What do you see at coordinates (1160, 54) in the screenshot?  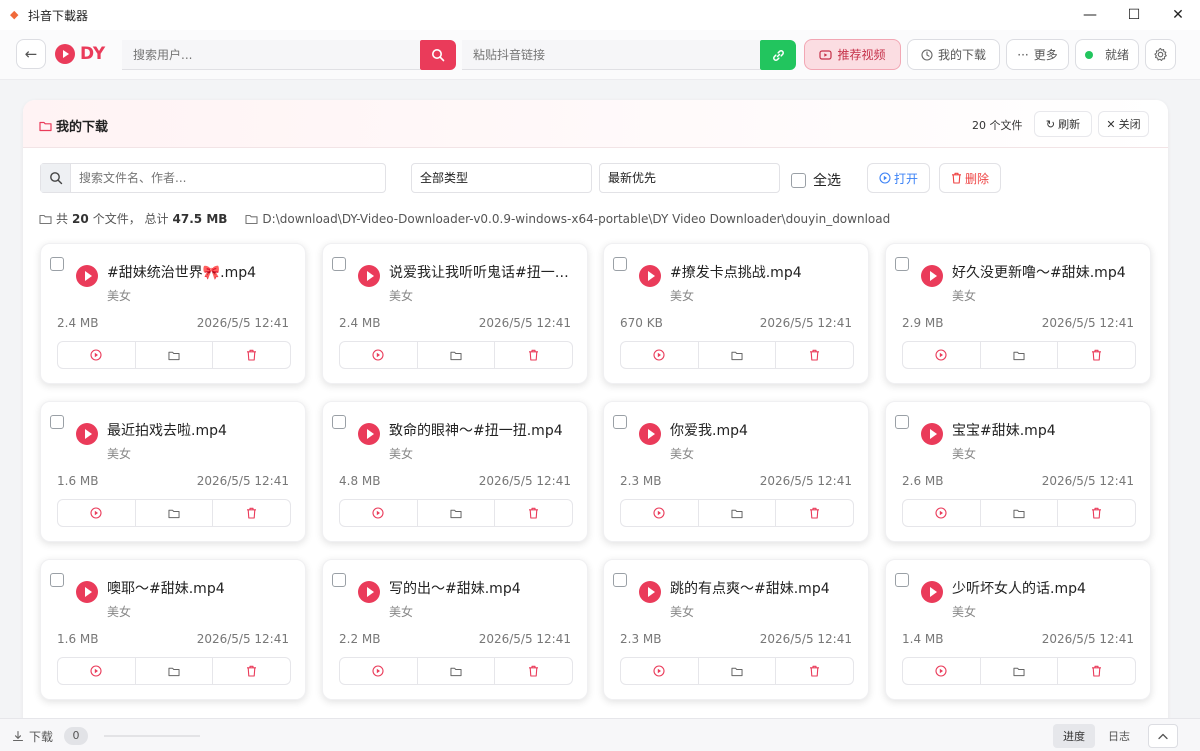 I see `settings-button` at bounding box center [1160, 54].